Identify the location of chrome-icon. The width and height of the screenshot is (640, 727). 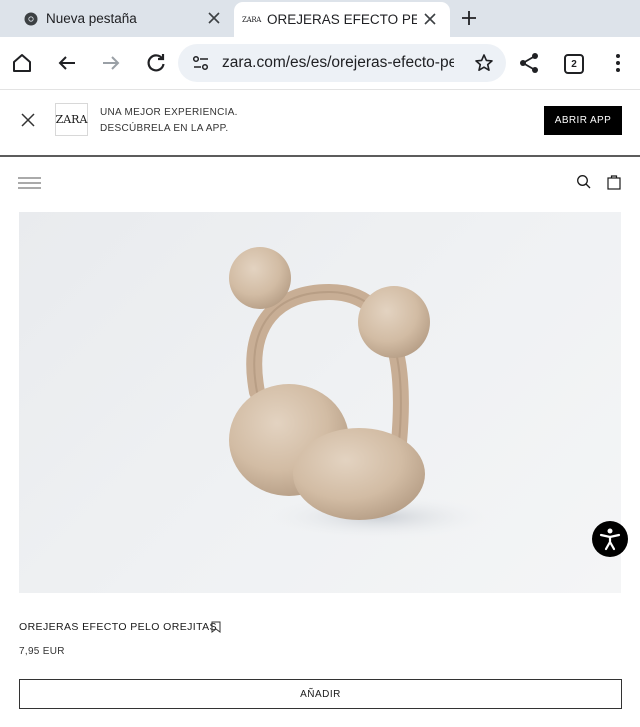
(31, 18).